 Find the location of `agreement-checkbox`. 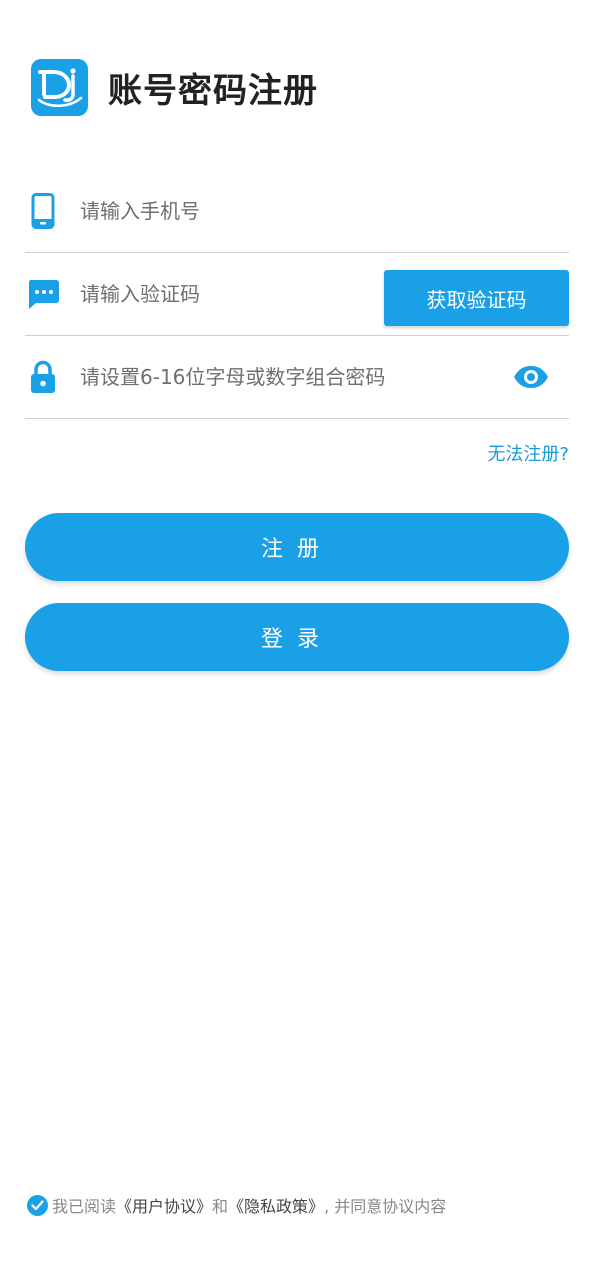

agreement-checkbox is located at coordinates (37, 1205).